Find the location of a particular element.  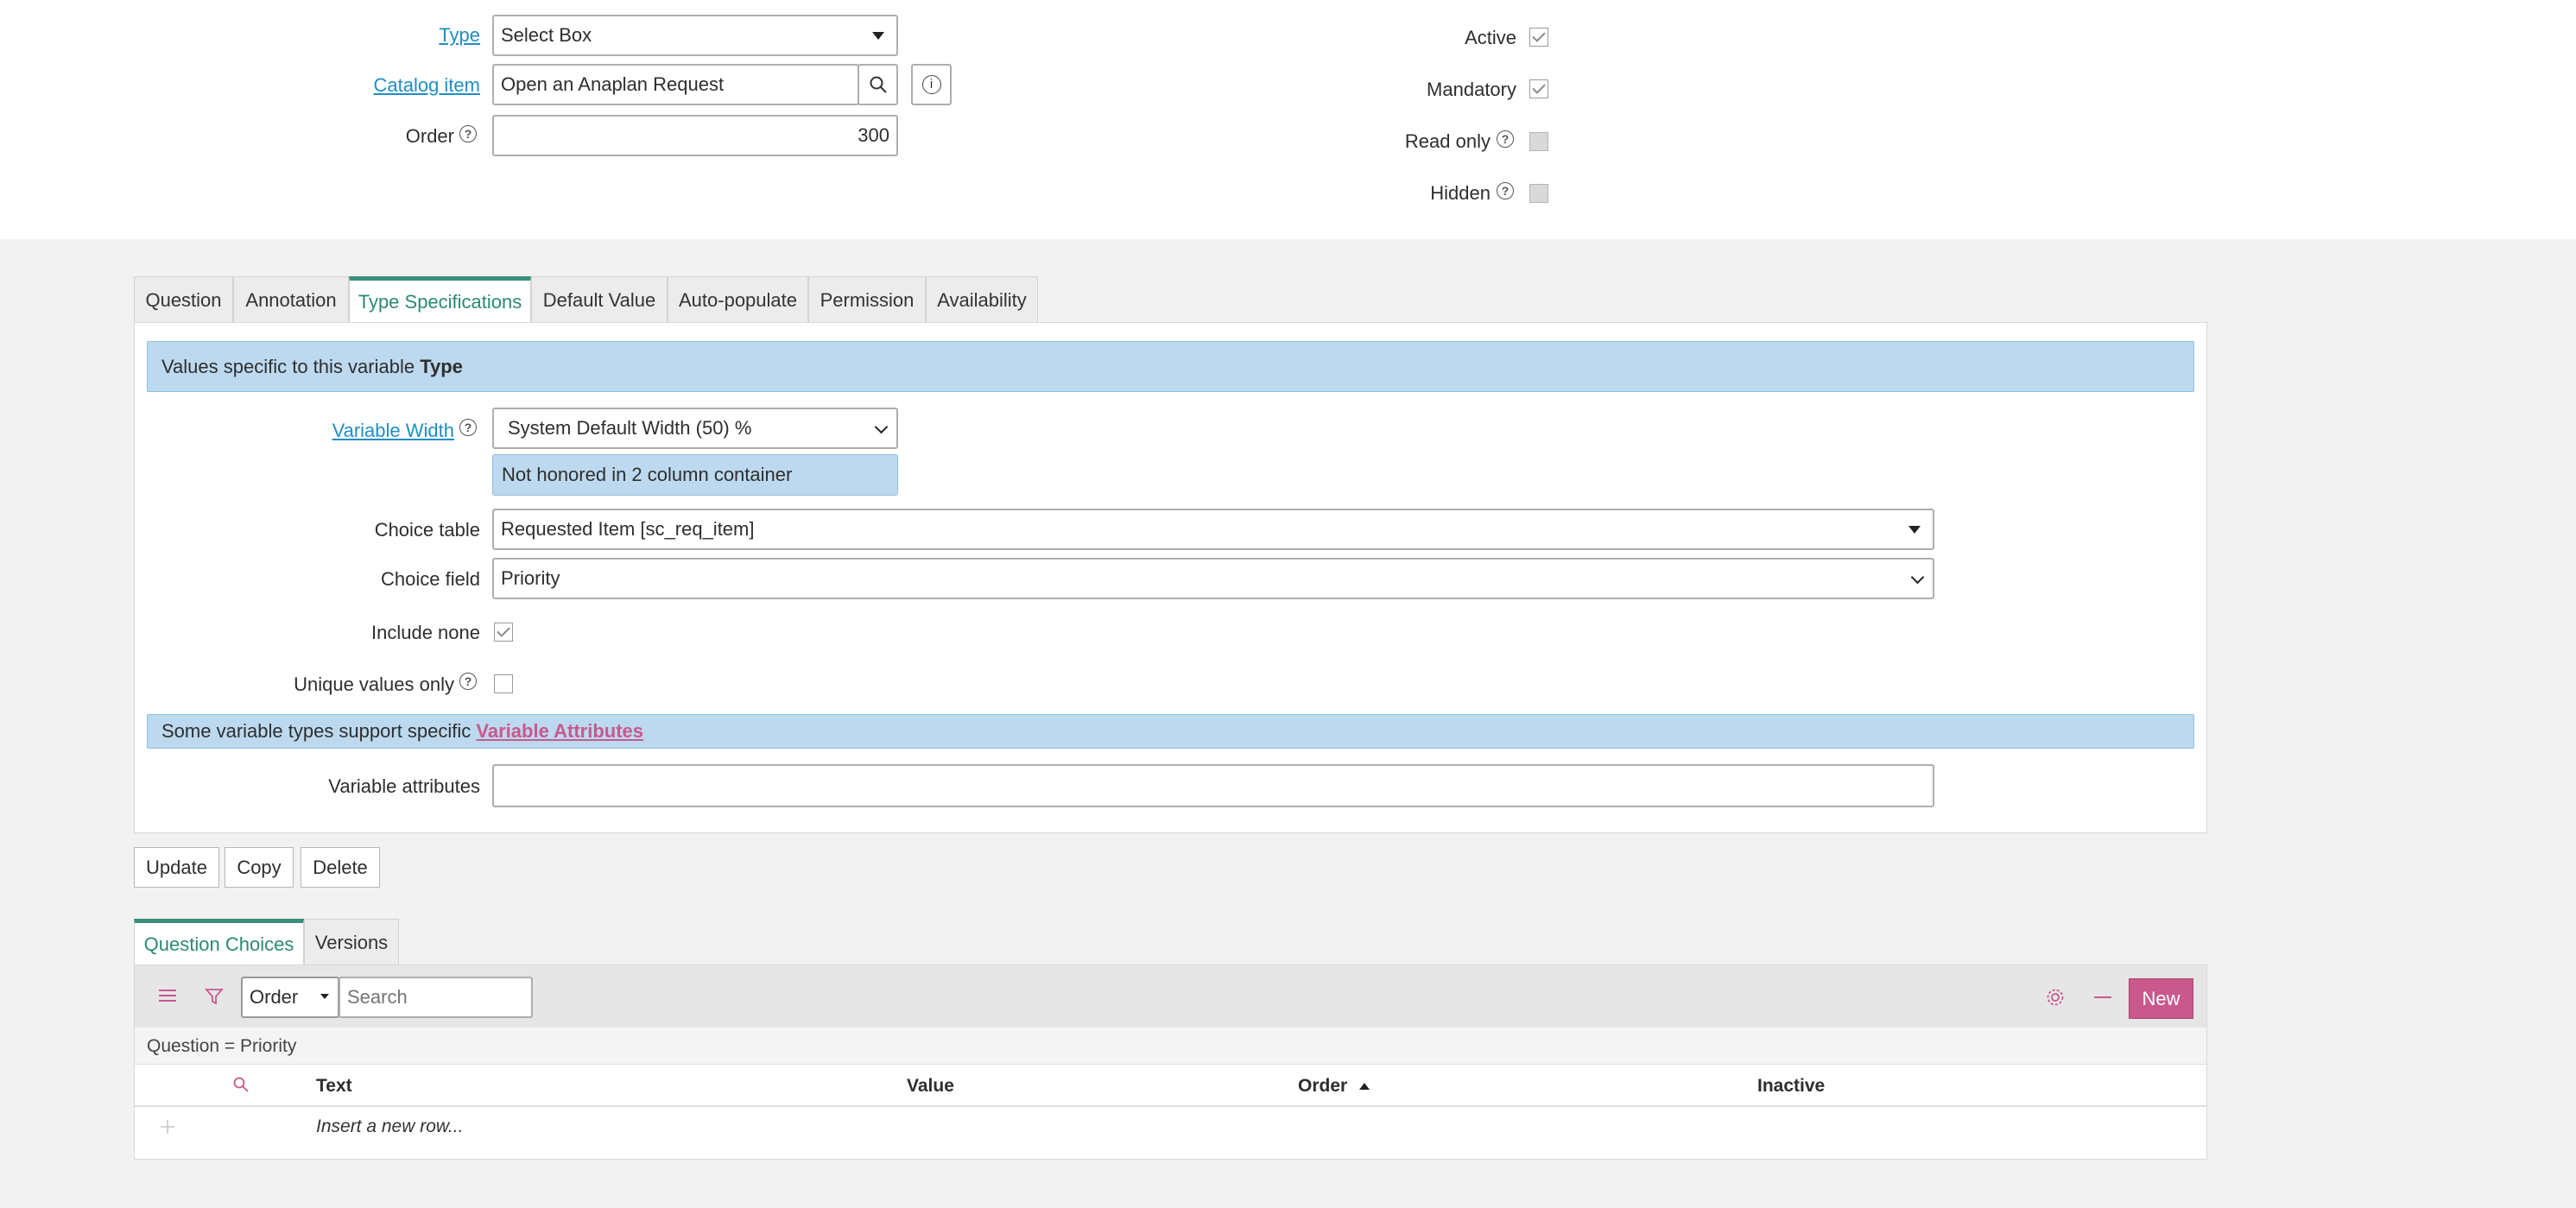

read-only-checkbox is located at coordinates (1538, 141).